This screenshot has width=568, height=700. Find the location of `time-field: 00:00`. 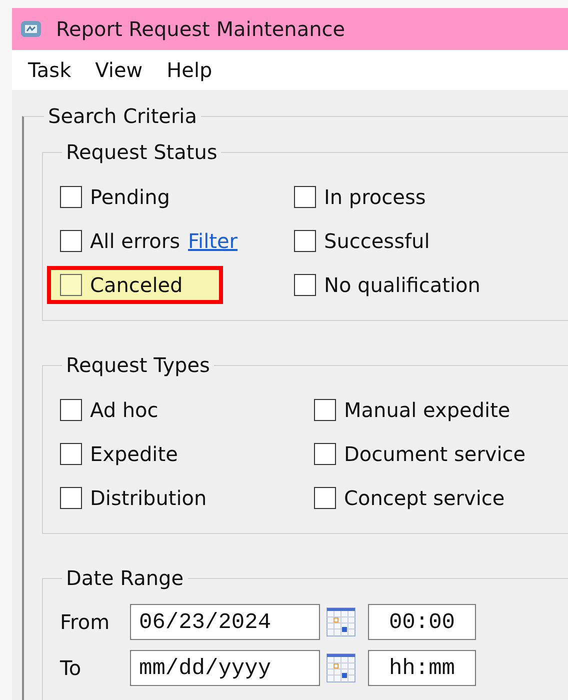

time-field: 00:00 is located at coordinates (422, 622).